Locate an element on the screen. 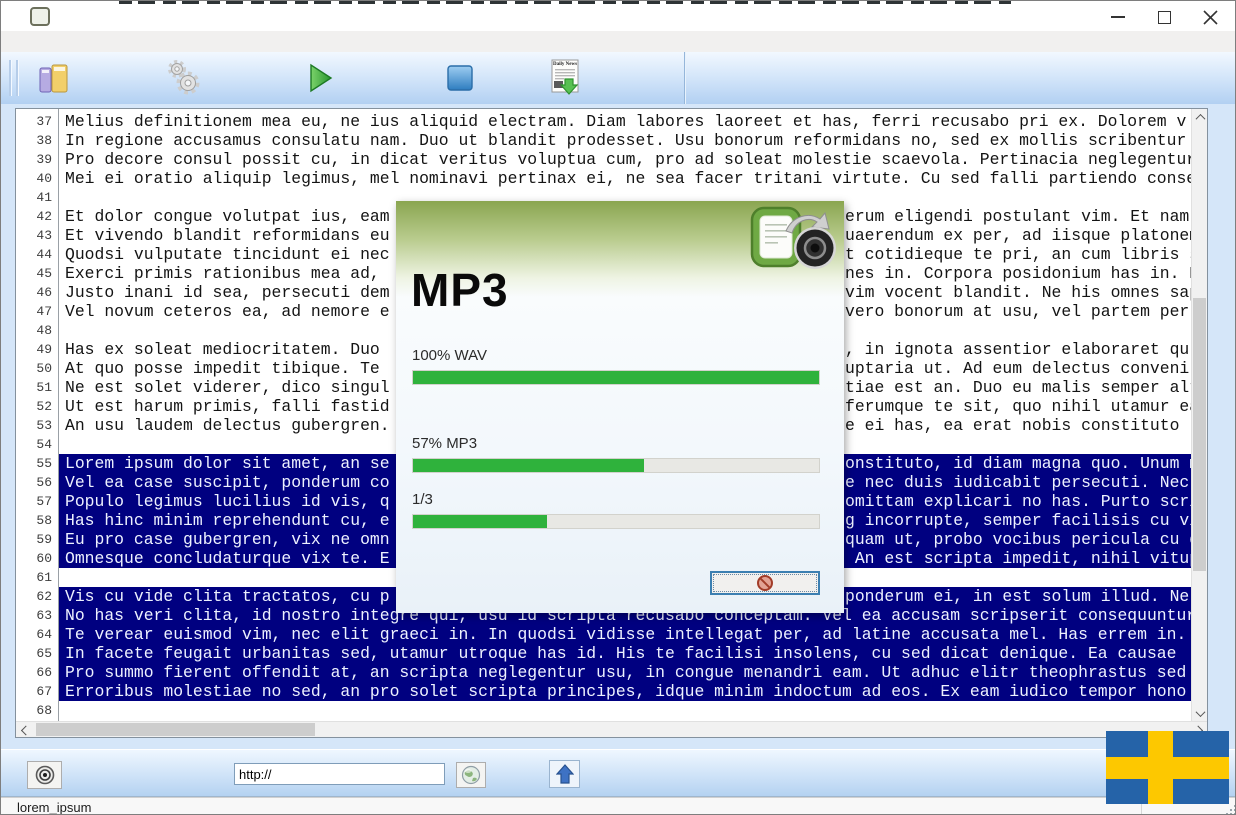 The width and height of the screenshot is (1236, 815). progress-block: 100% WAV is located at coordinates (616, 366).